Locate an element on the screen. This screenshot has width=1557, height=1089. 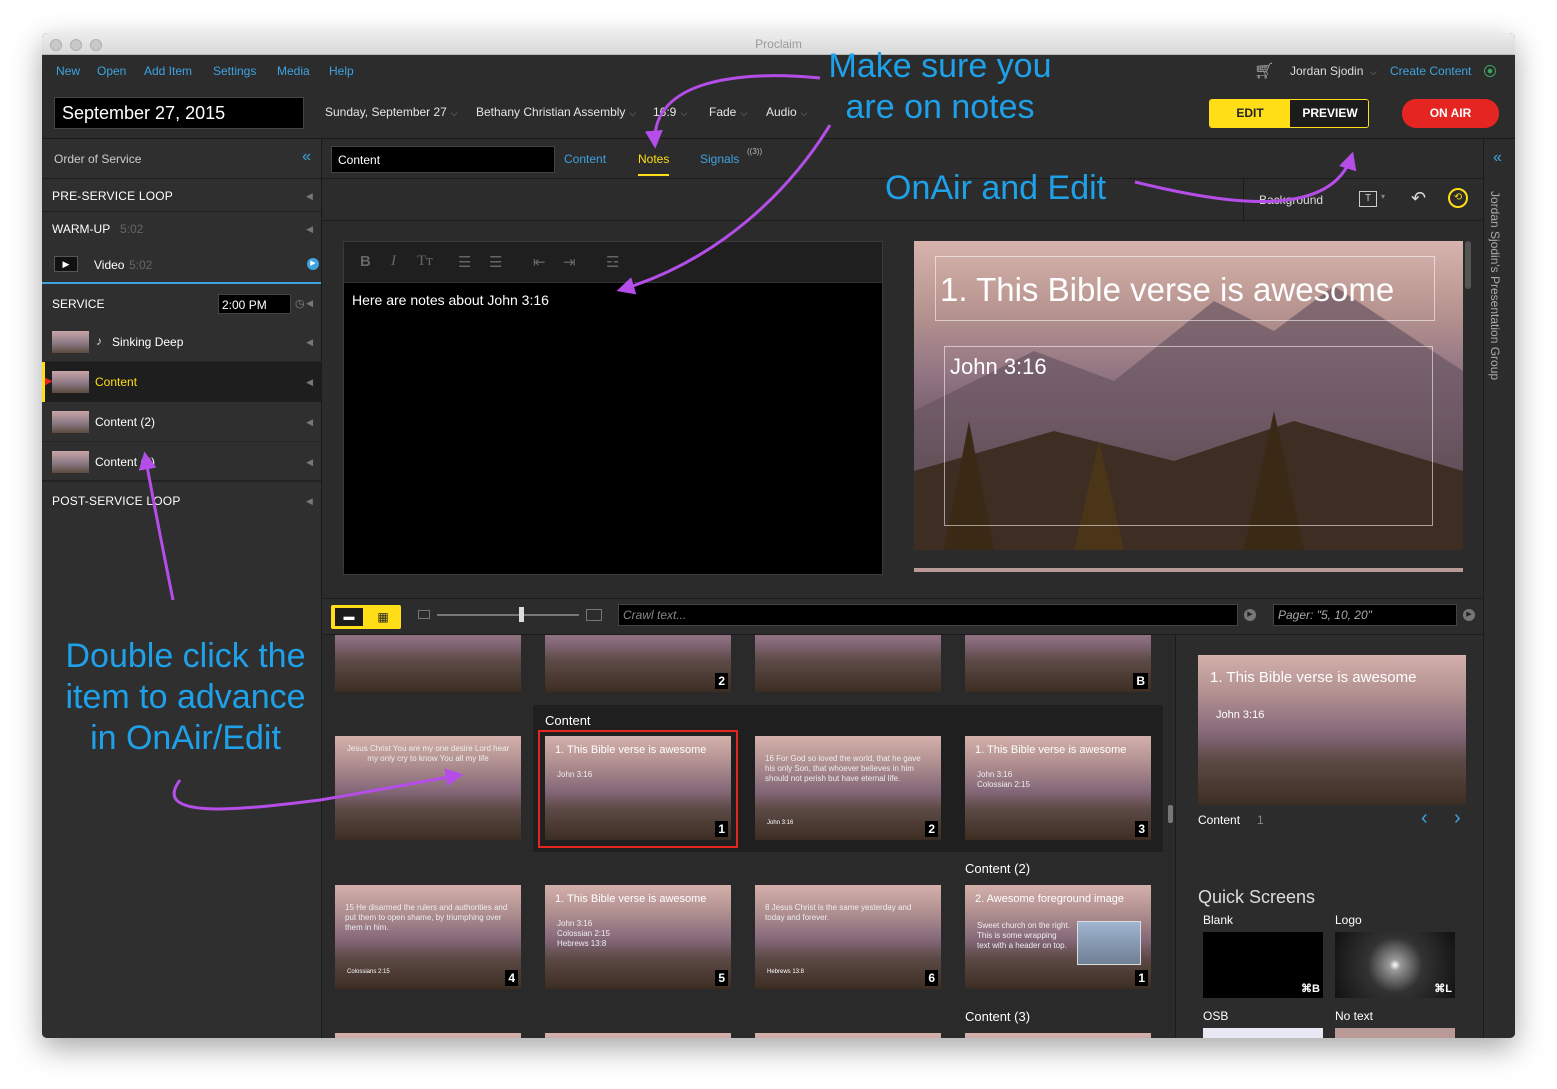
tab-notes: Notes is located at coordinates (654, 164).